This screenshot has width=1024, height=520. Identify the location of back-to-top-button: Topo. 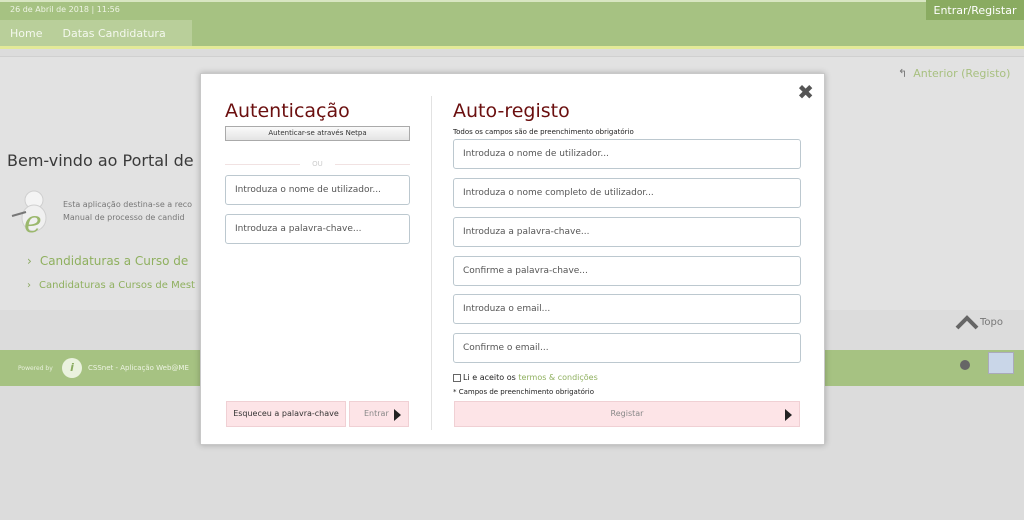
(978, 322).